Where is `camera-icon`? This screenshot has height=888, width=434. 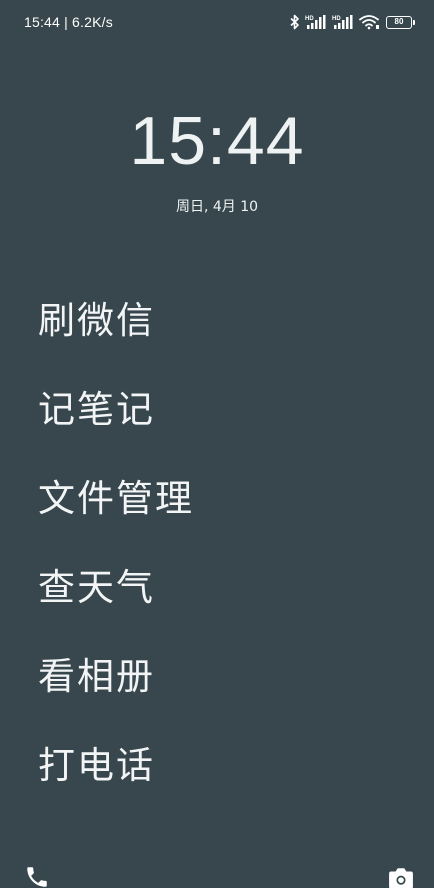 camera-icon is located at coordinates (401, 877).